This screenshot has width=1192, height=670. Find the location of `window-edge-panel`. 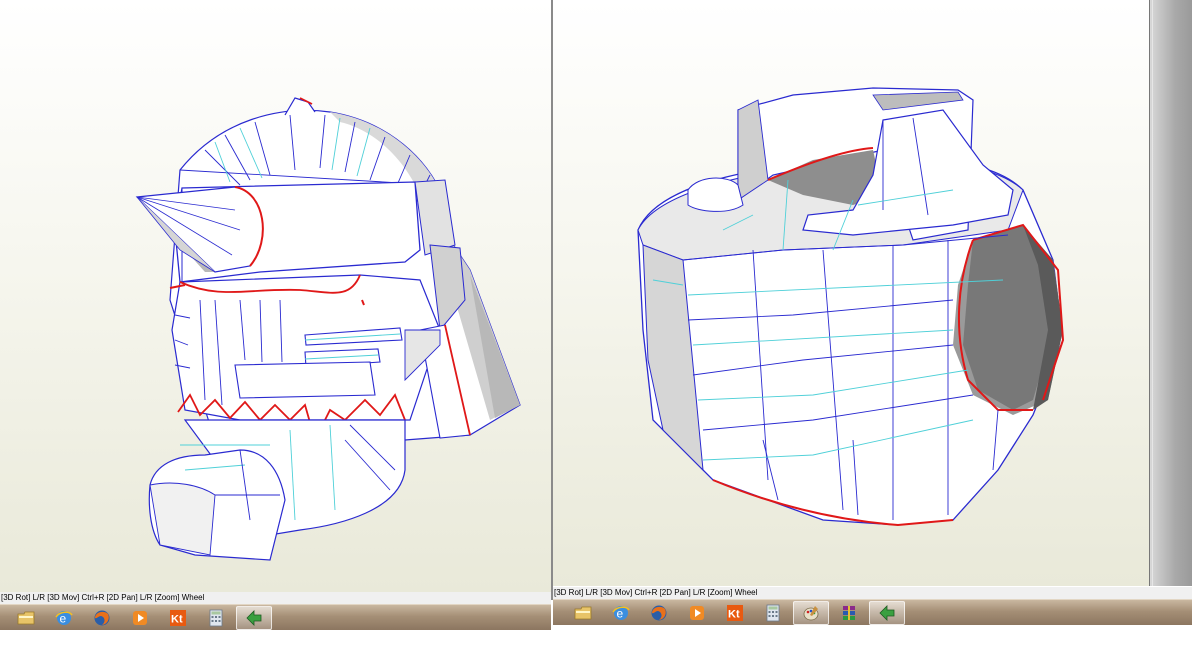

window-edge-panel is located at coordinates (1170, 293).